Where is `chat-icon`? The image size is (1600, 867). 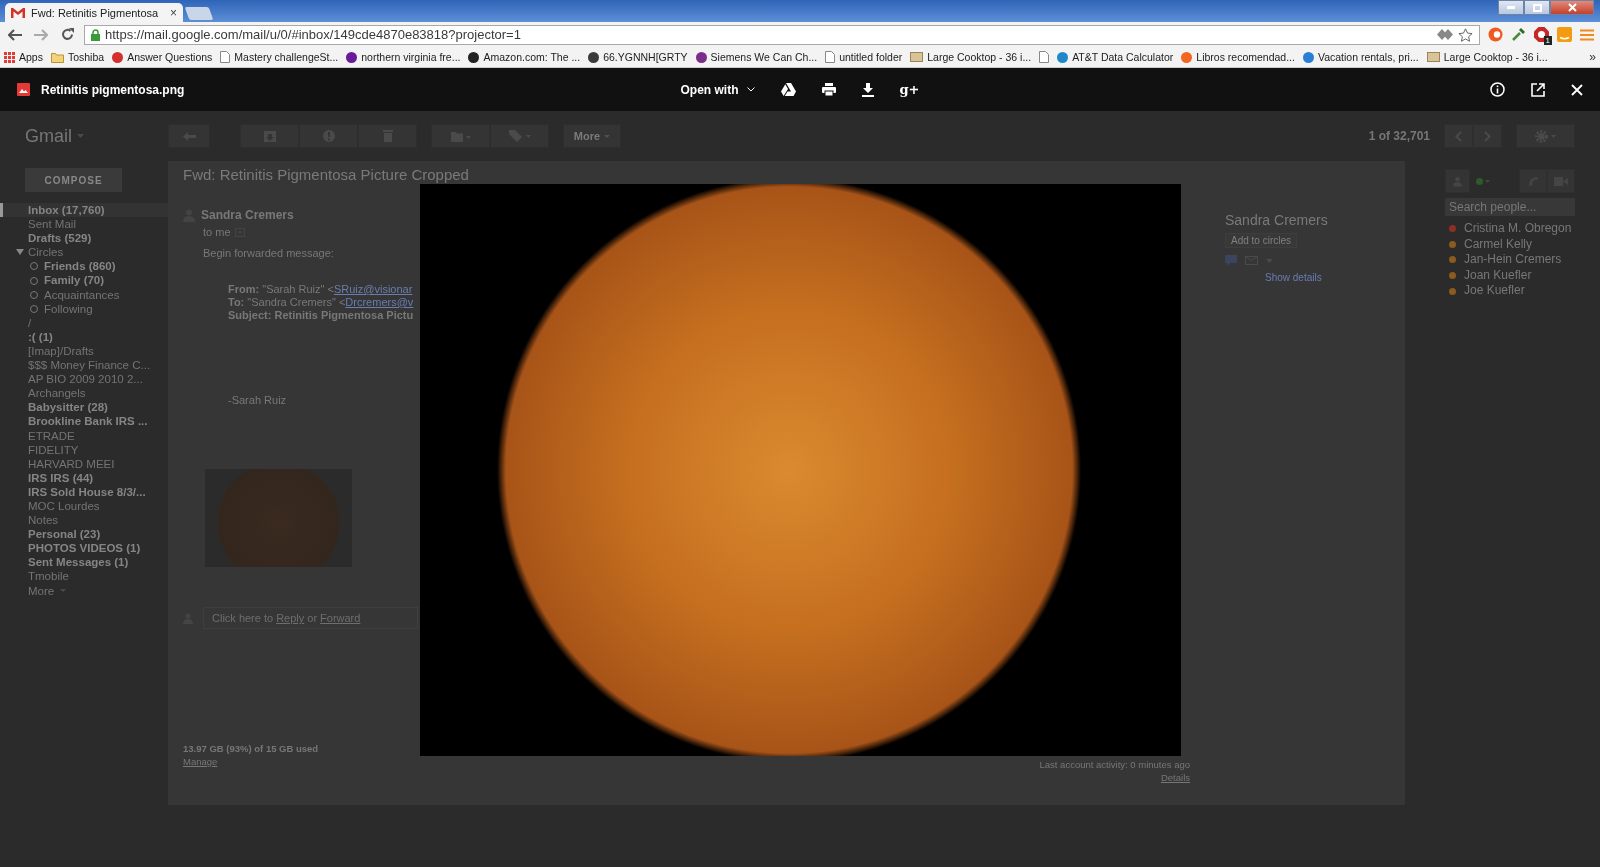 chat-icon is located at coordinates (1231, 260).